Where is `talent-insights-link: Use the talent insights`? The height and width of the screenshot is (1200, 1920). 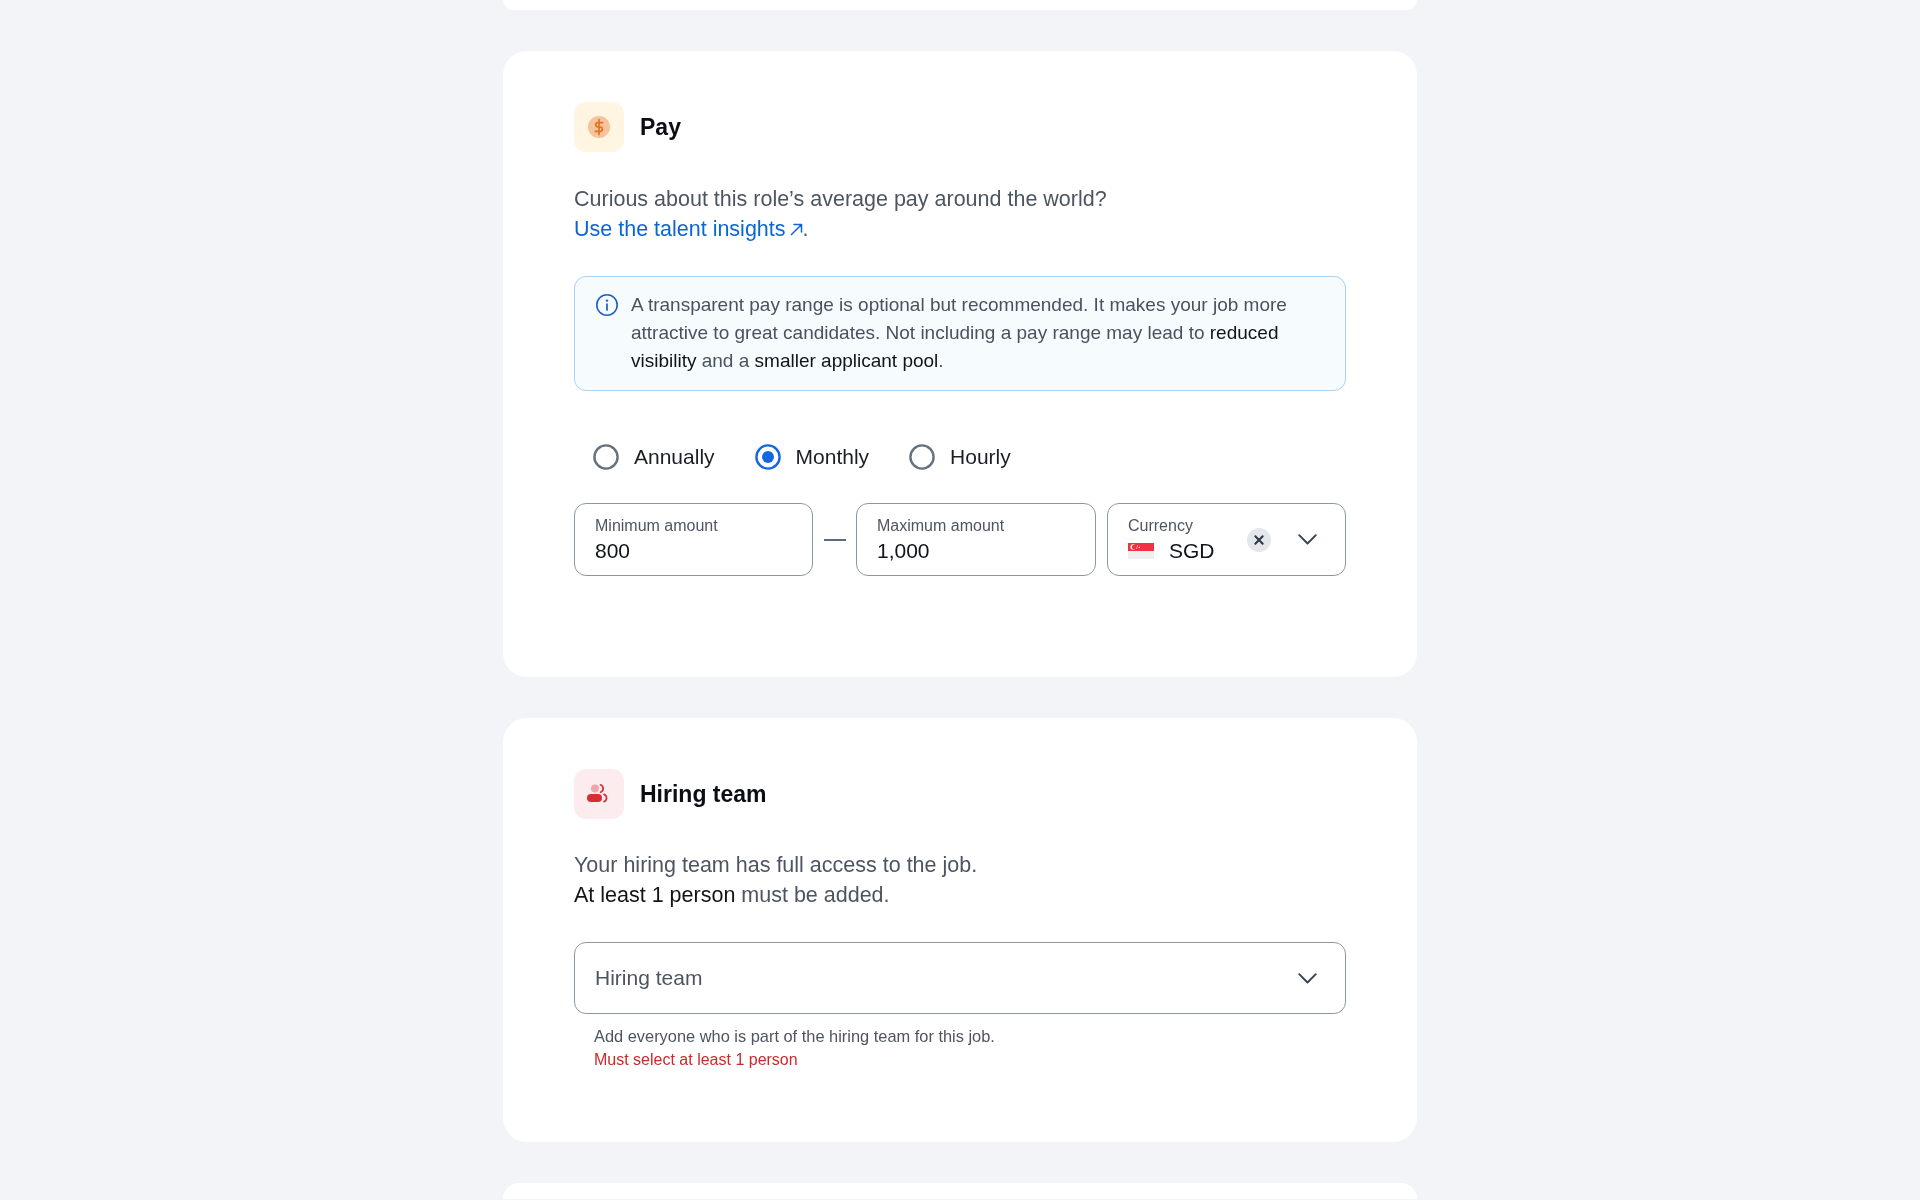 talent-insights-link: Use the talent insights is located at coordinates (688, 229).